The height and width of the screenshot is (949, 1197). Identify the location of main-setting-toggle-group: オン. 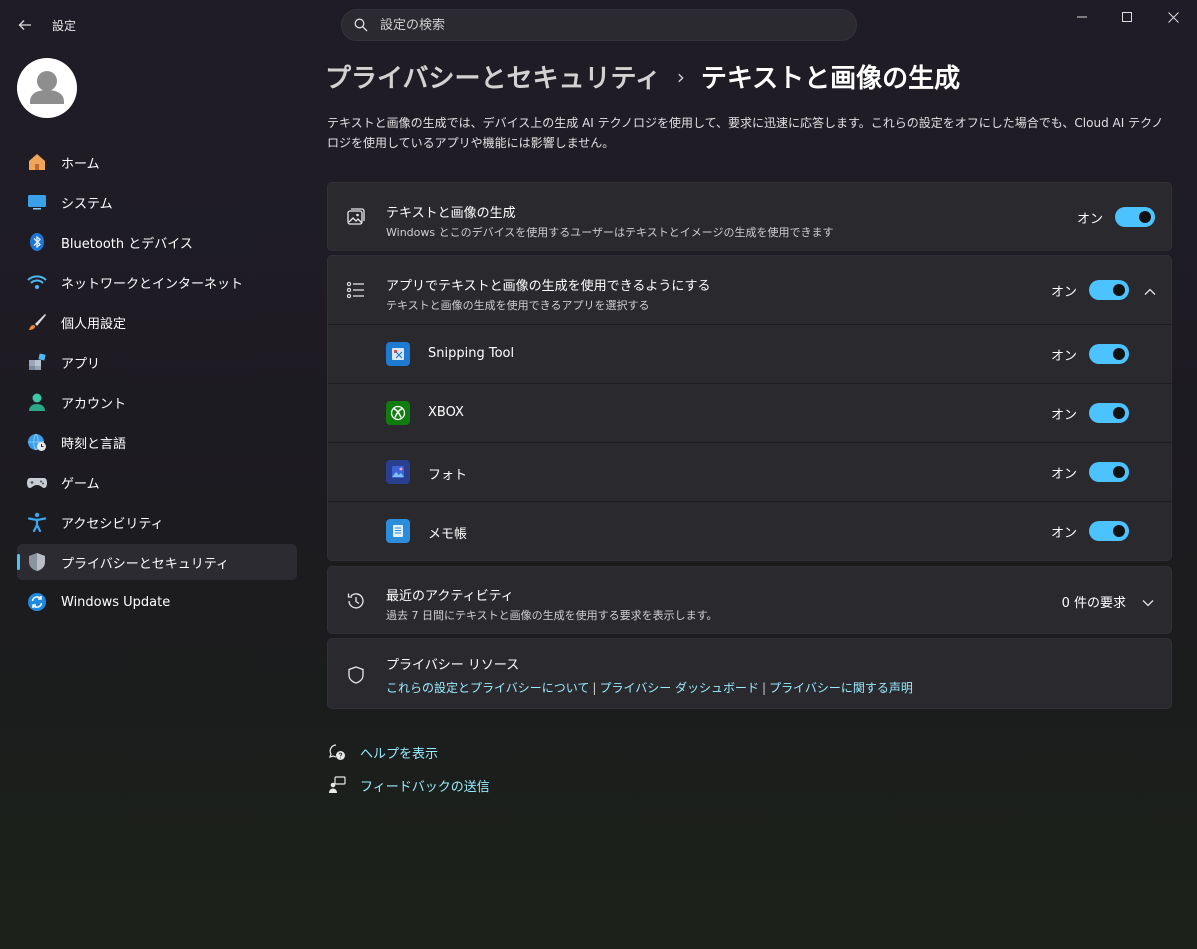
(1116, 217).